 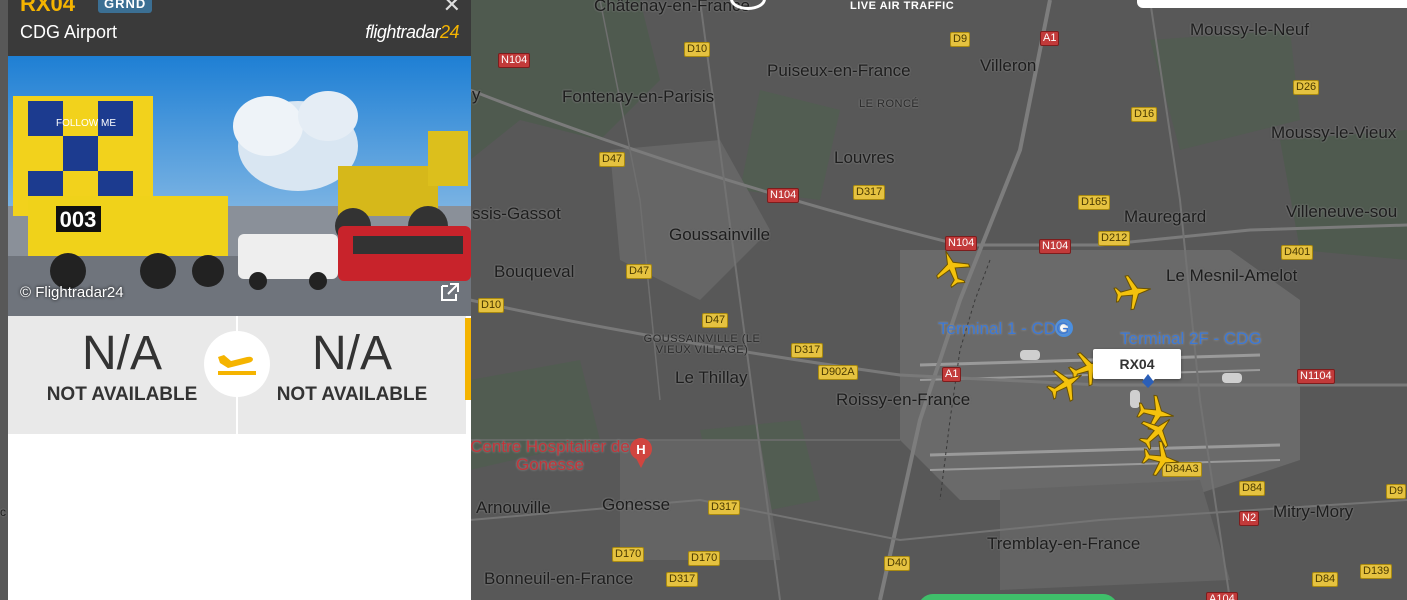 What do you see at coordinates (452, 9) in the screenshot?
I see `close-icon: ✕` at bounding box center [452, 9].